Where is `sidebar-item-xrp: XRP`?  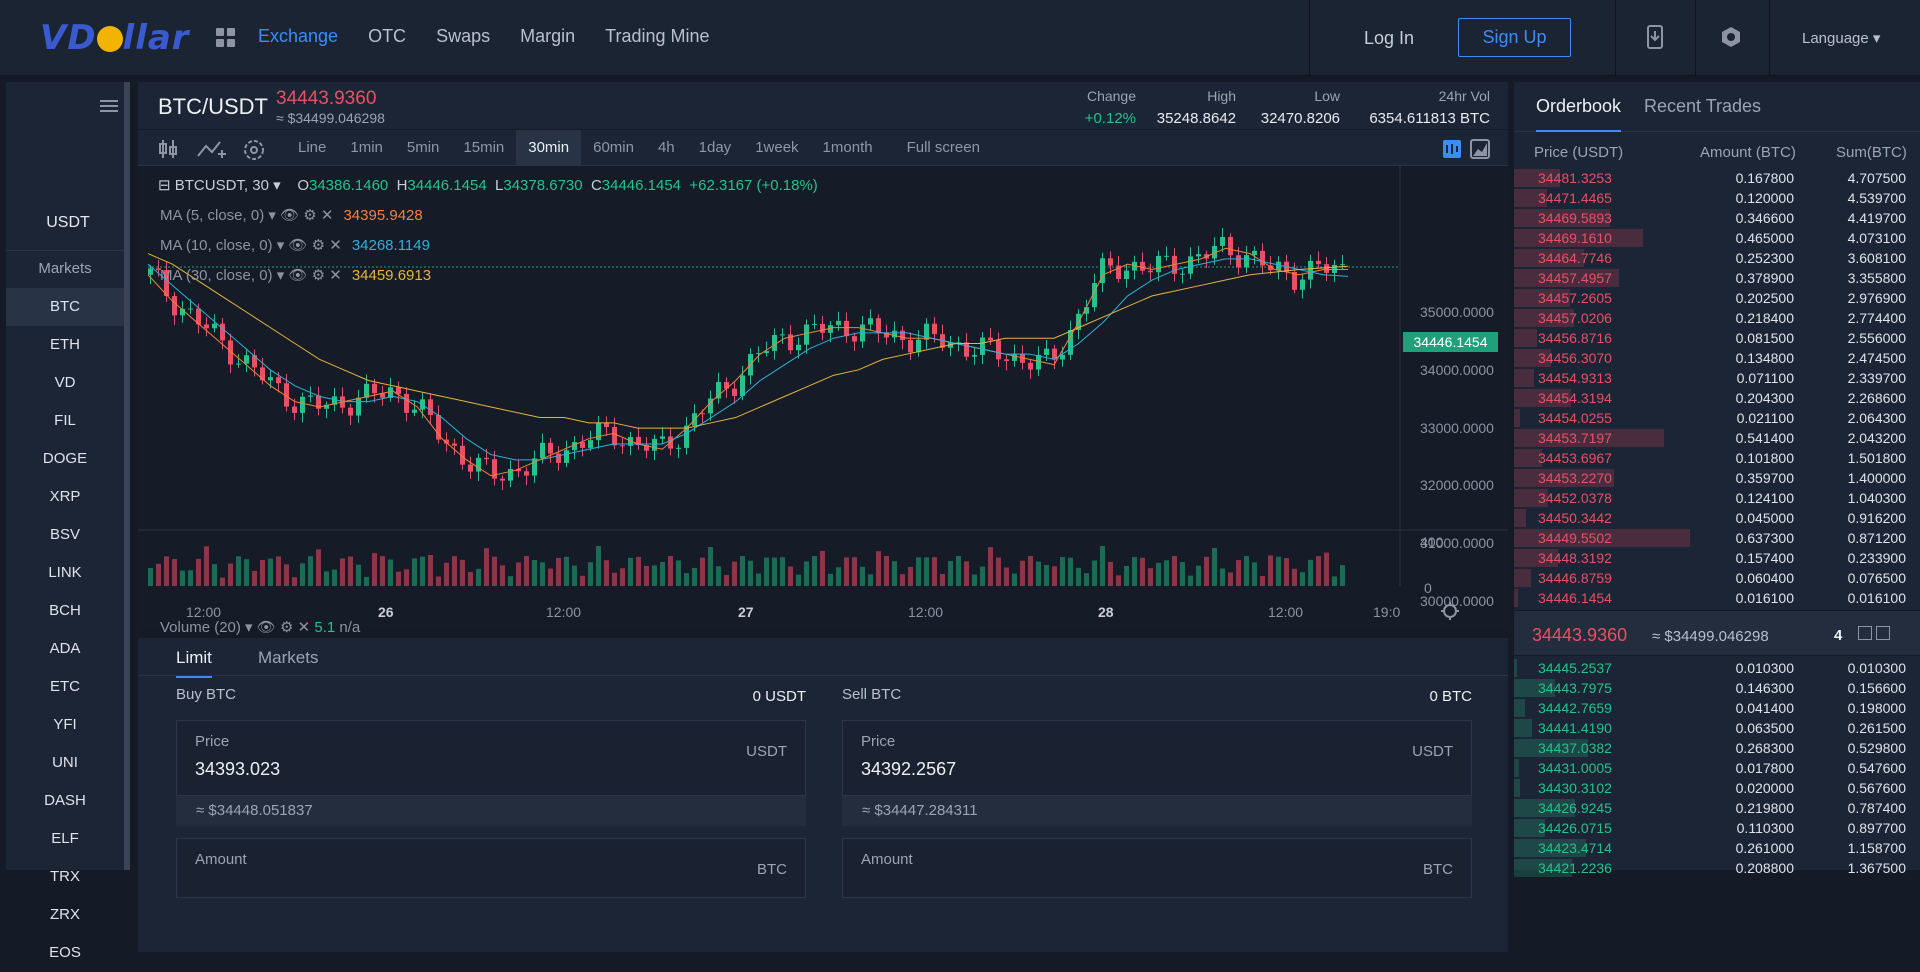 sidebar-item-xrp: XRP is located at coordinates (65, 497).